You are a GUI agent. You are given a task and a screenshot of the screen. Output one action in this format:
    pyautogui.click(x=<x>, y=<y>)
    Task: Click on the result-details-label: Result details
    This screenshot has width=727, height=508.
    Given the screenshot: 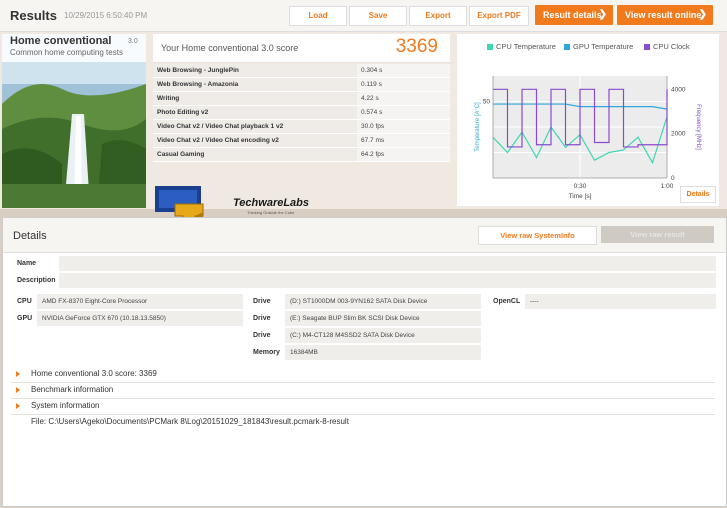 What is the action you would take?
    pyautogui.click(x=572, y=15)
    